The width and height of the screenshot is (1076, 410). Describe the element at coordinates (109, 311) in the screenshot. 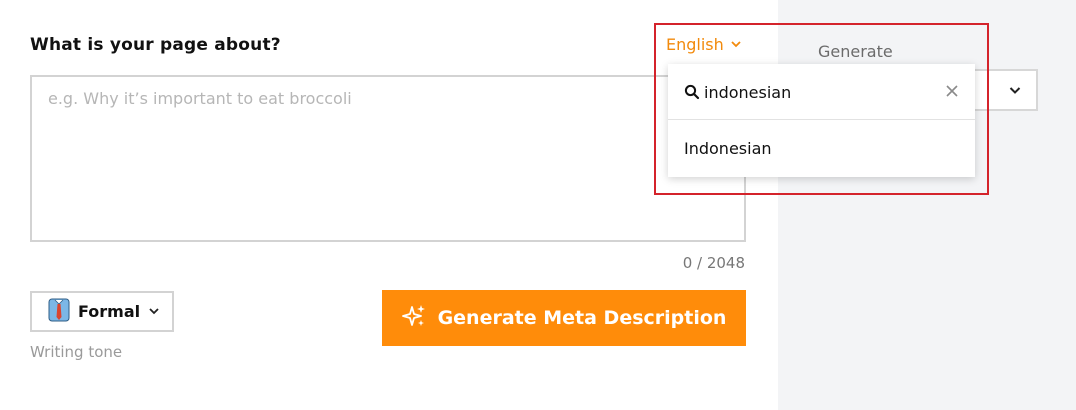

I see `writing-tone-label: Formal` at that location.